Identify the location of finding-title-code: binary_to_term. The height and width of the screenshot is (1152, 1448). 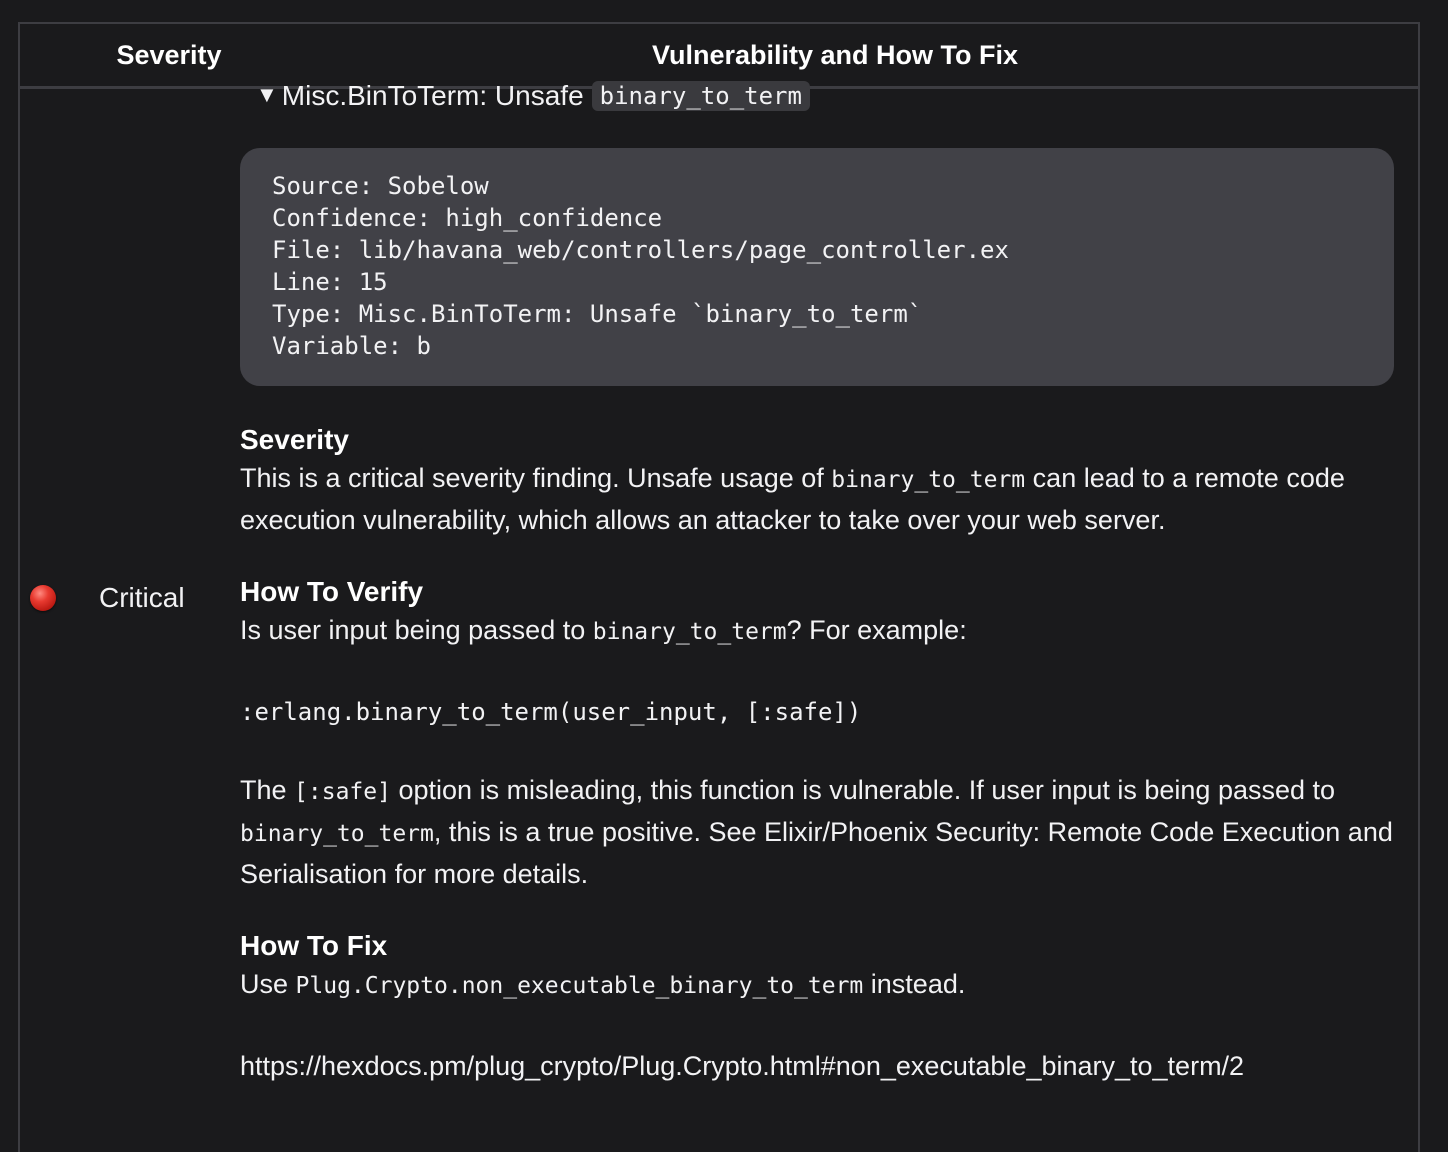
(700, 96).